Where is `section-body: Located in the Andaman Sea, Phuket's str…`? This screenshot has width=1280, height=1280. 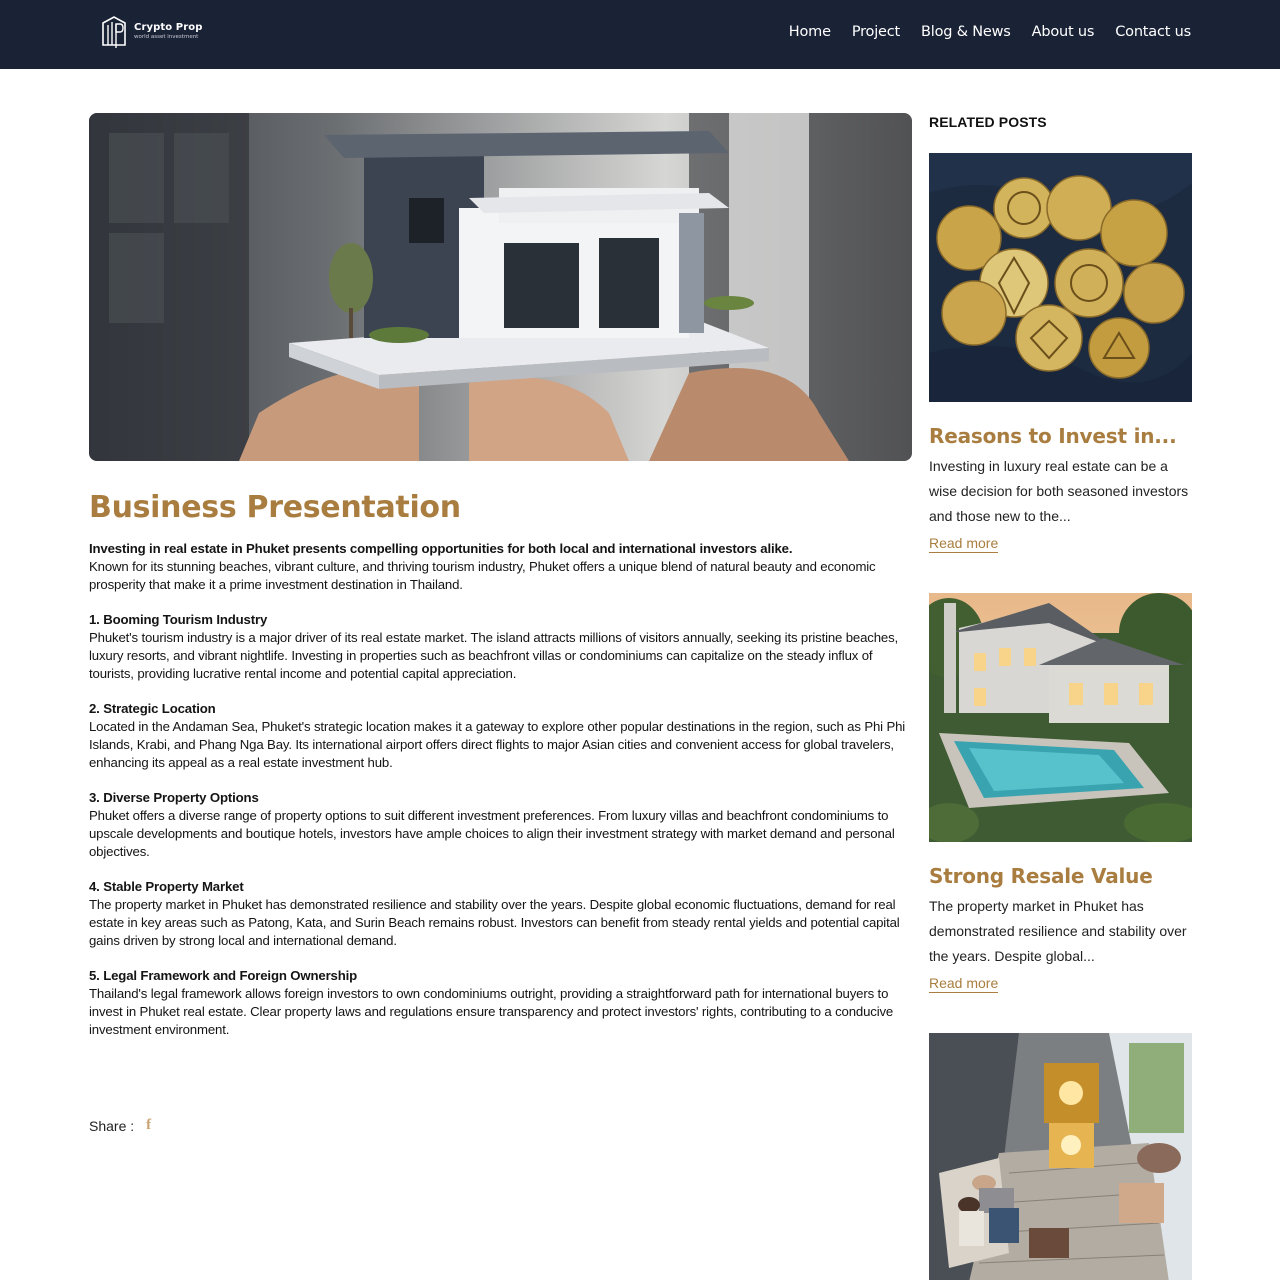
section-body: Located in the Andaman Sea, Phuket's str… is located at coordinates (497, 744).